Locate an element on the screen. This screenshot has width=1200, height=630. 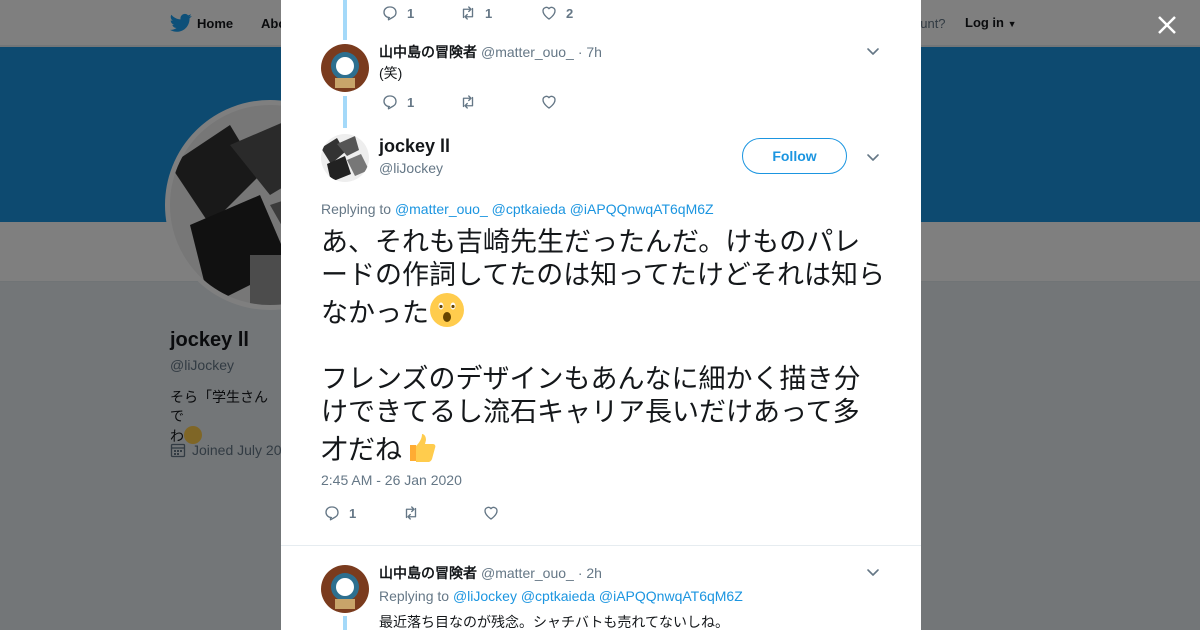
tweet-time: · 7h is located at coordinates (590, 52).